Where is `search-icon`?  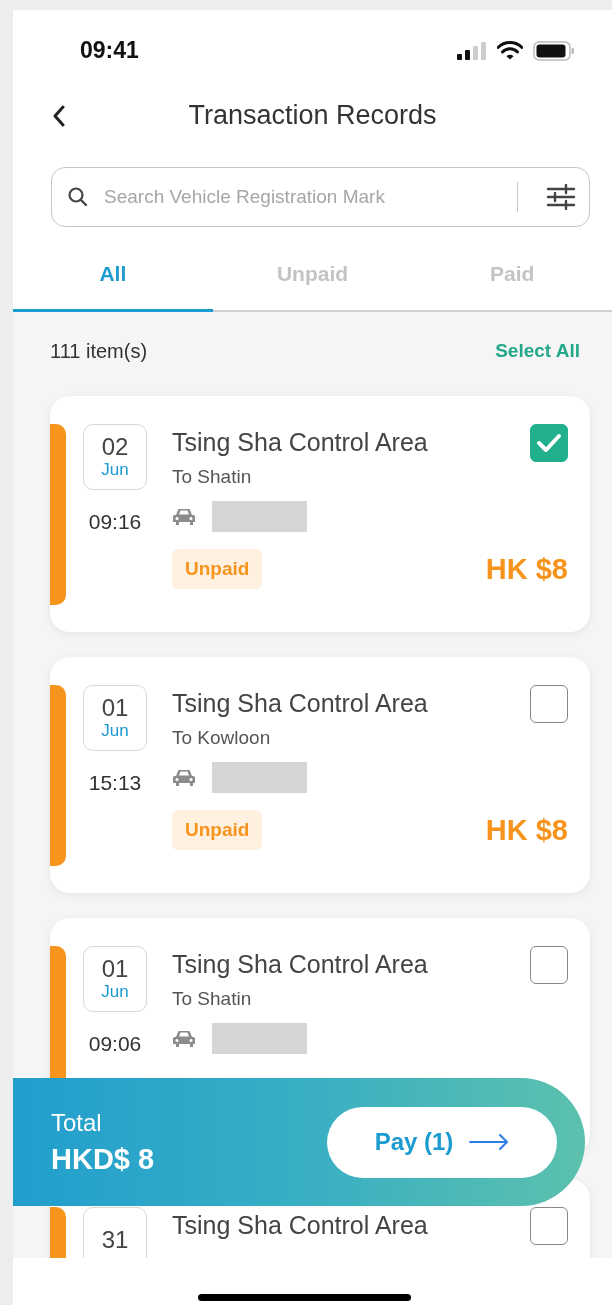 search-icon is located at coordinates (78, 197).